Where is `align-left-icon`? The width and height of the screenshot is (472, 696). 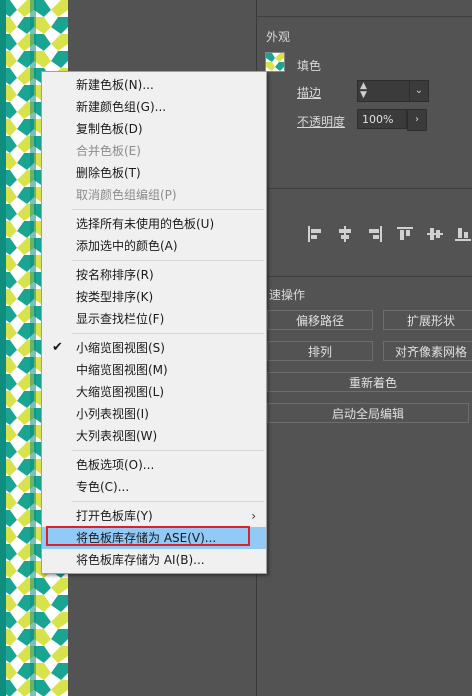
align-left-icon is located at coordinates (315, 234).